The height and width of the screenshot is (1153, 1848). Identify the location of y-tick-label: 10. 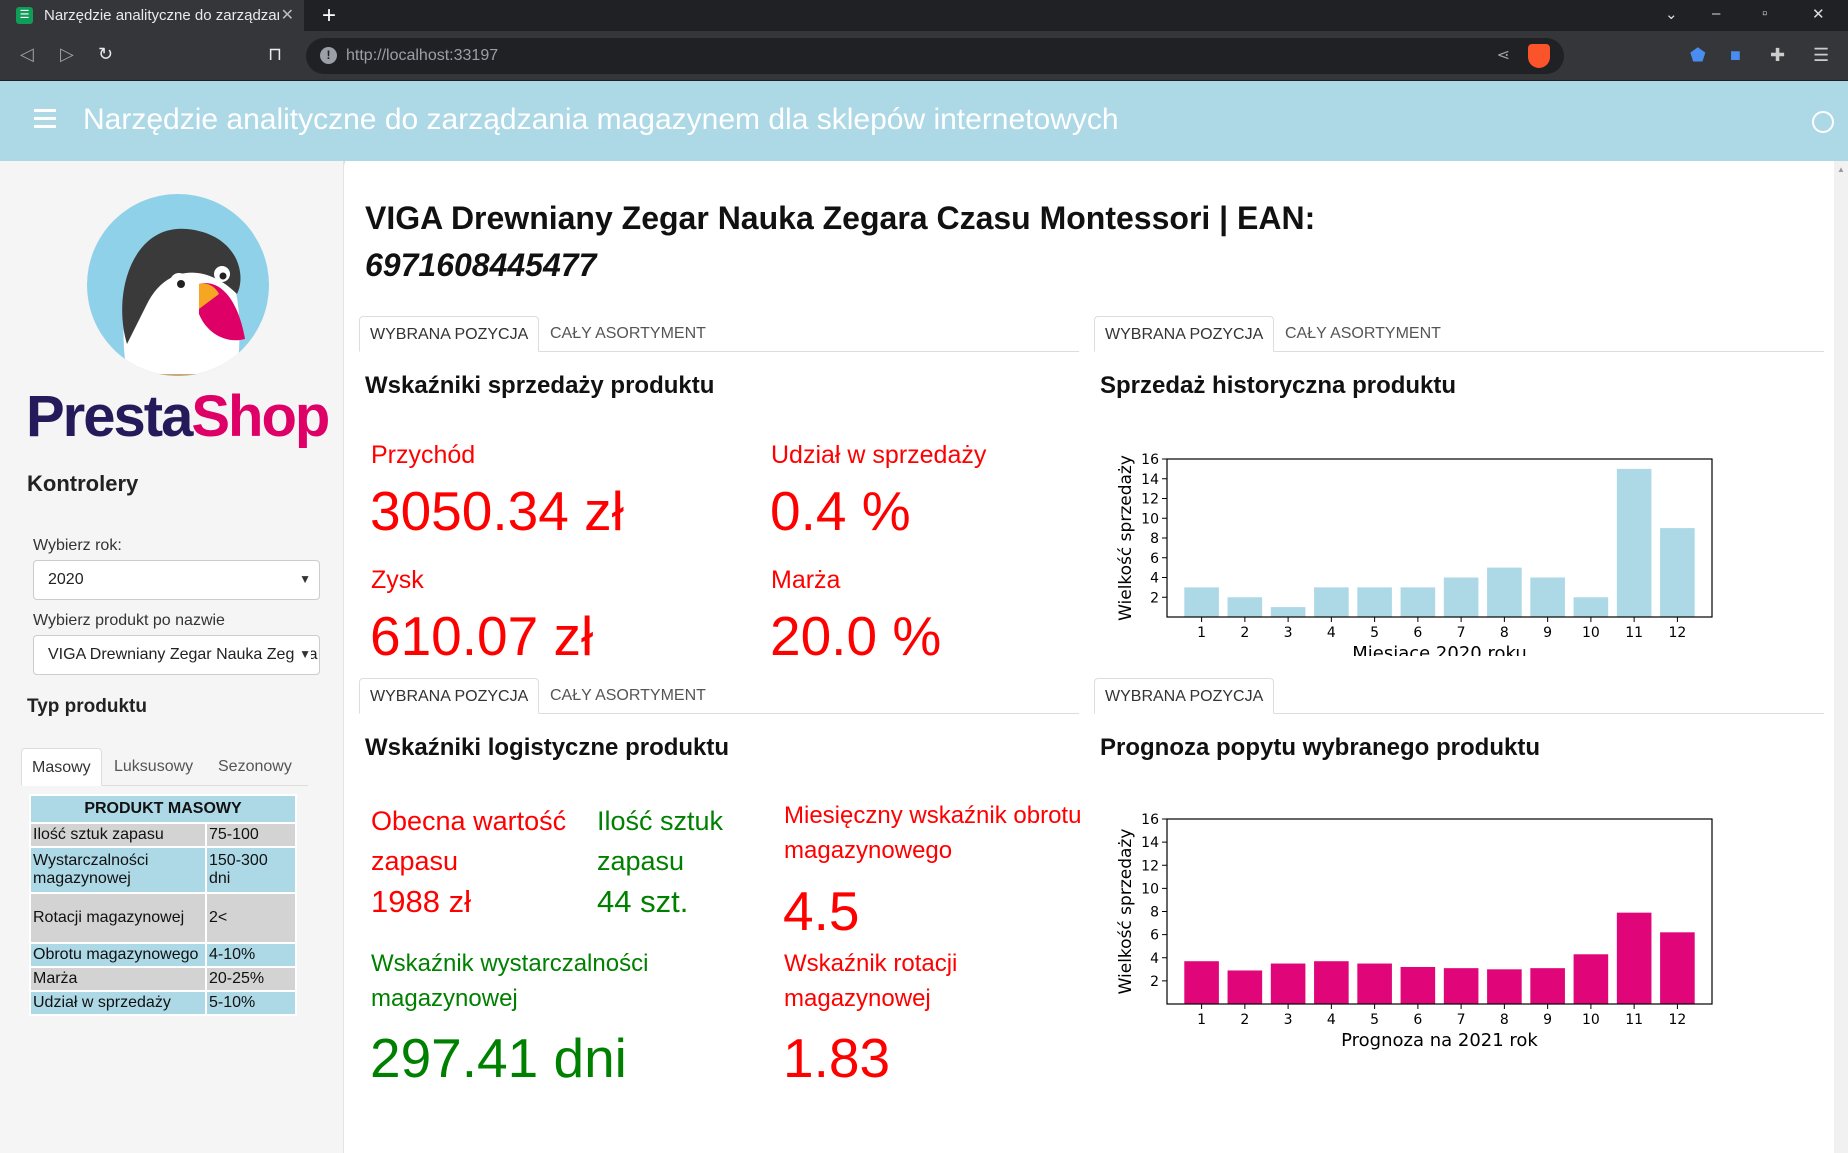
(1150, 519).